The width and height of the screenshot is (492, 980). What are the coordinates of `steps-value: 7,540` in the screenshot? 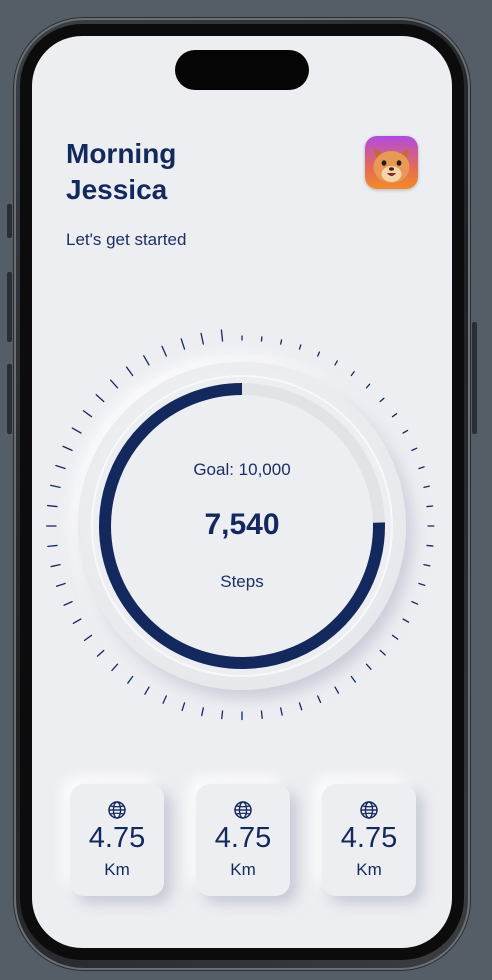 It's located at (242, 524).